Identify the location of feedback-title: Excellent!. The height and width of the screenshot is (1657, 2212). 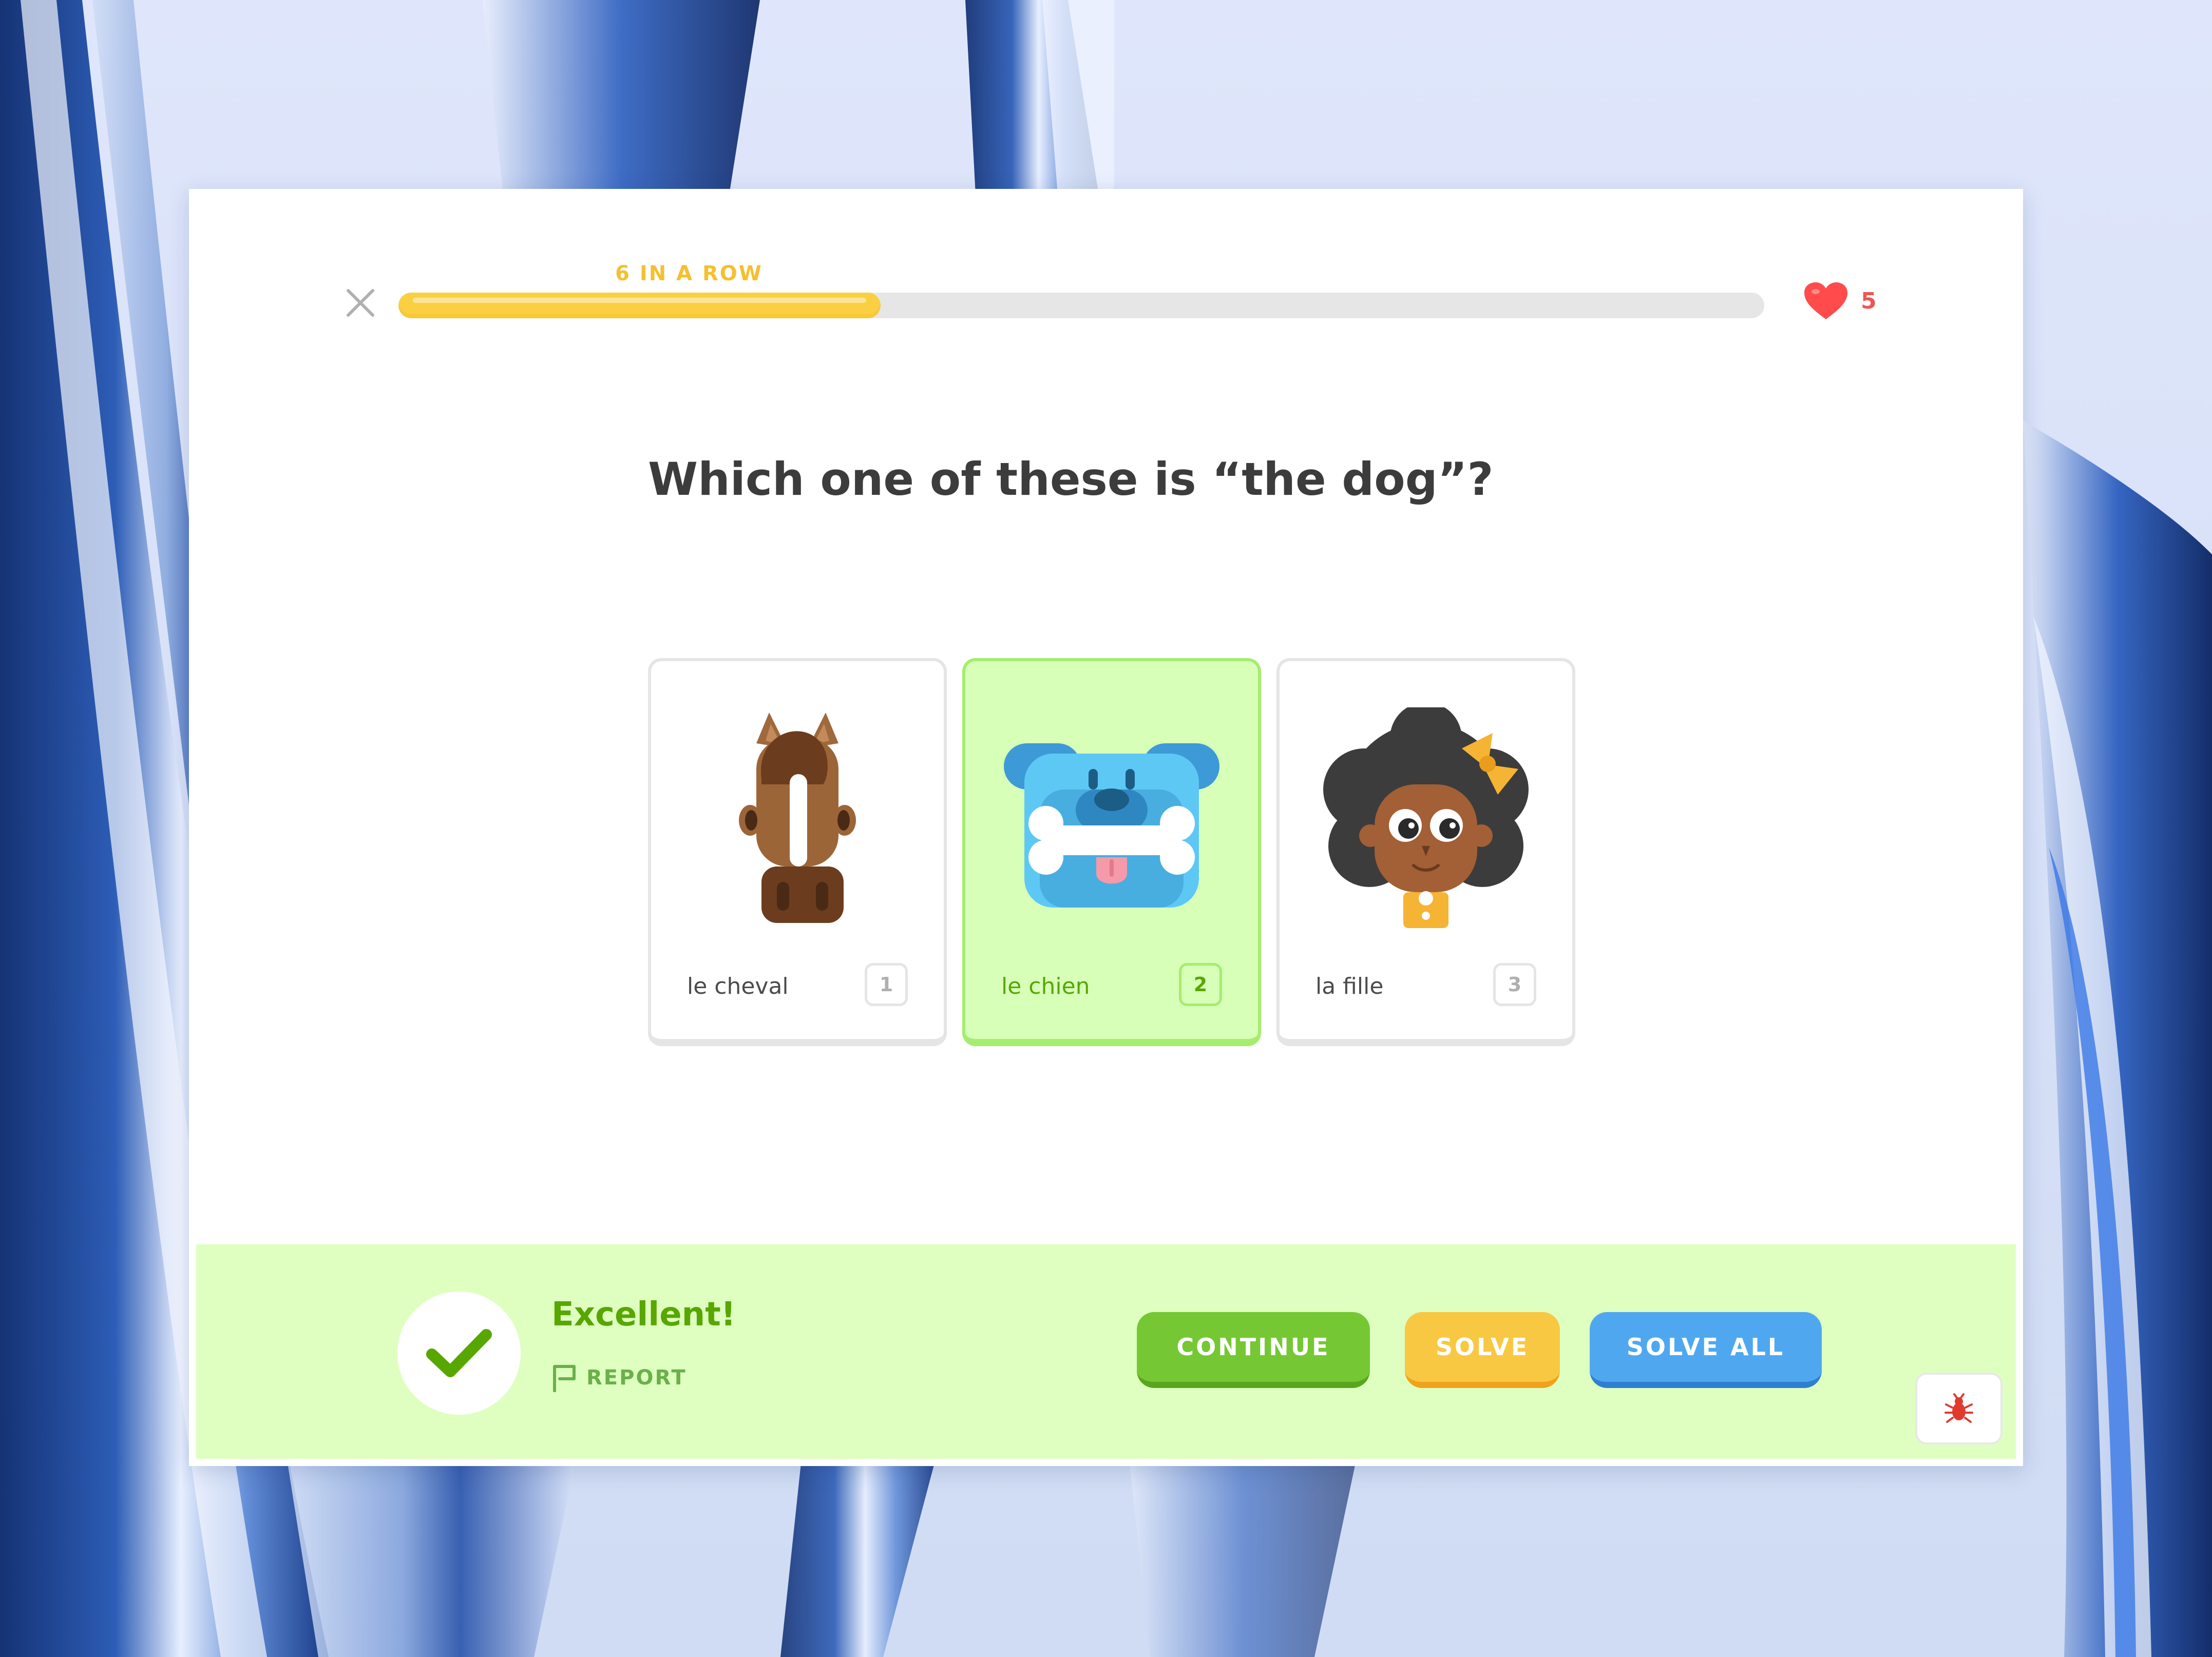
(643, 1315).